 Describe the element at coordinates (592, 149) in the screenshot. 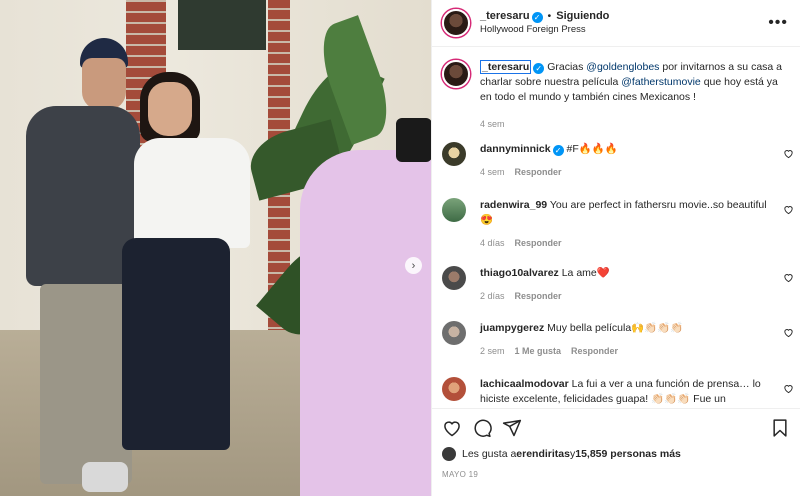

I see `comment-text: #F🔥🔥🔥` at that location.